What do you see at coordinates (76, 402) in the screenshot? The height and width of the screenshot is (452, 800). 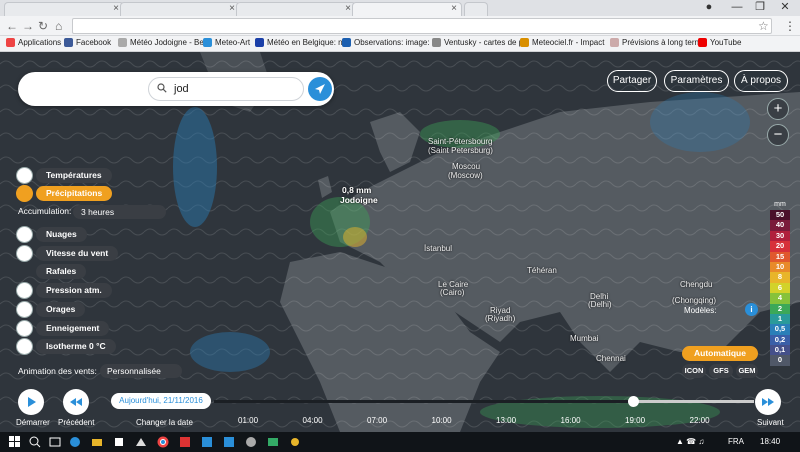 I see `previous-button` at bounding box center [76, 402].